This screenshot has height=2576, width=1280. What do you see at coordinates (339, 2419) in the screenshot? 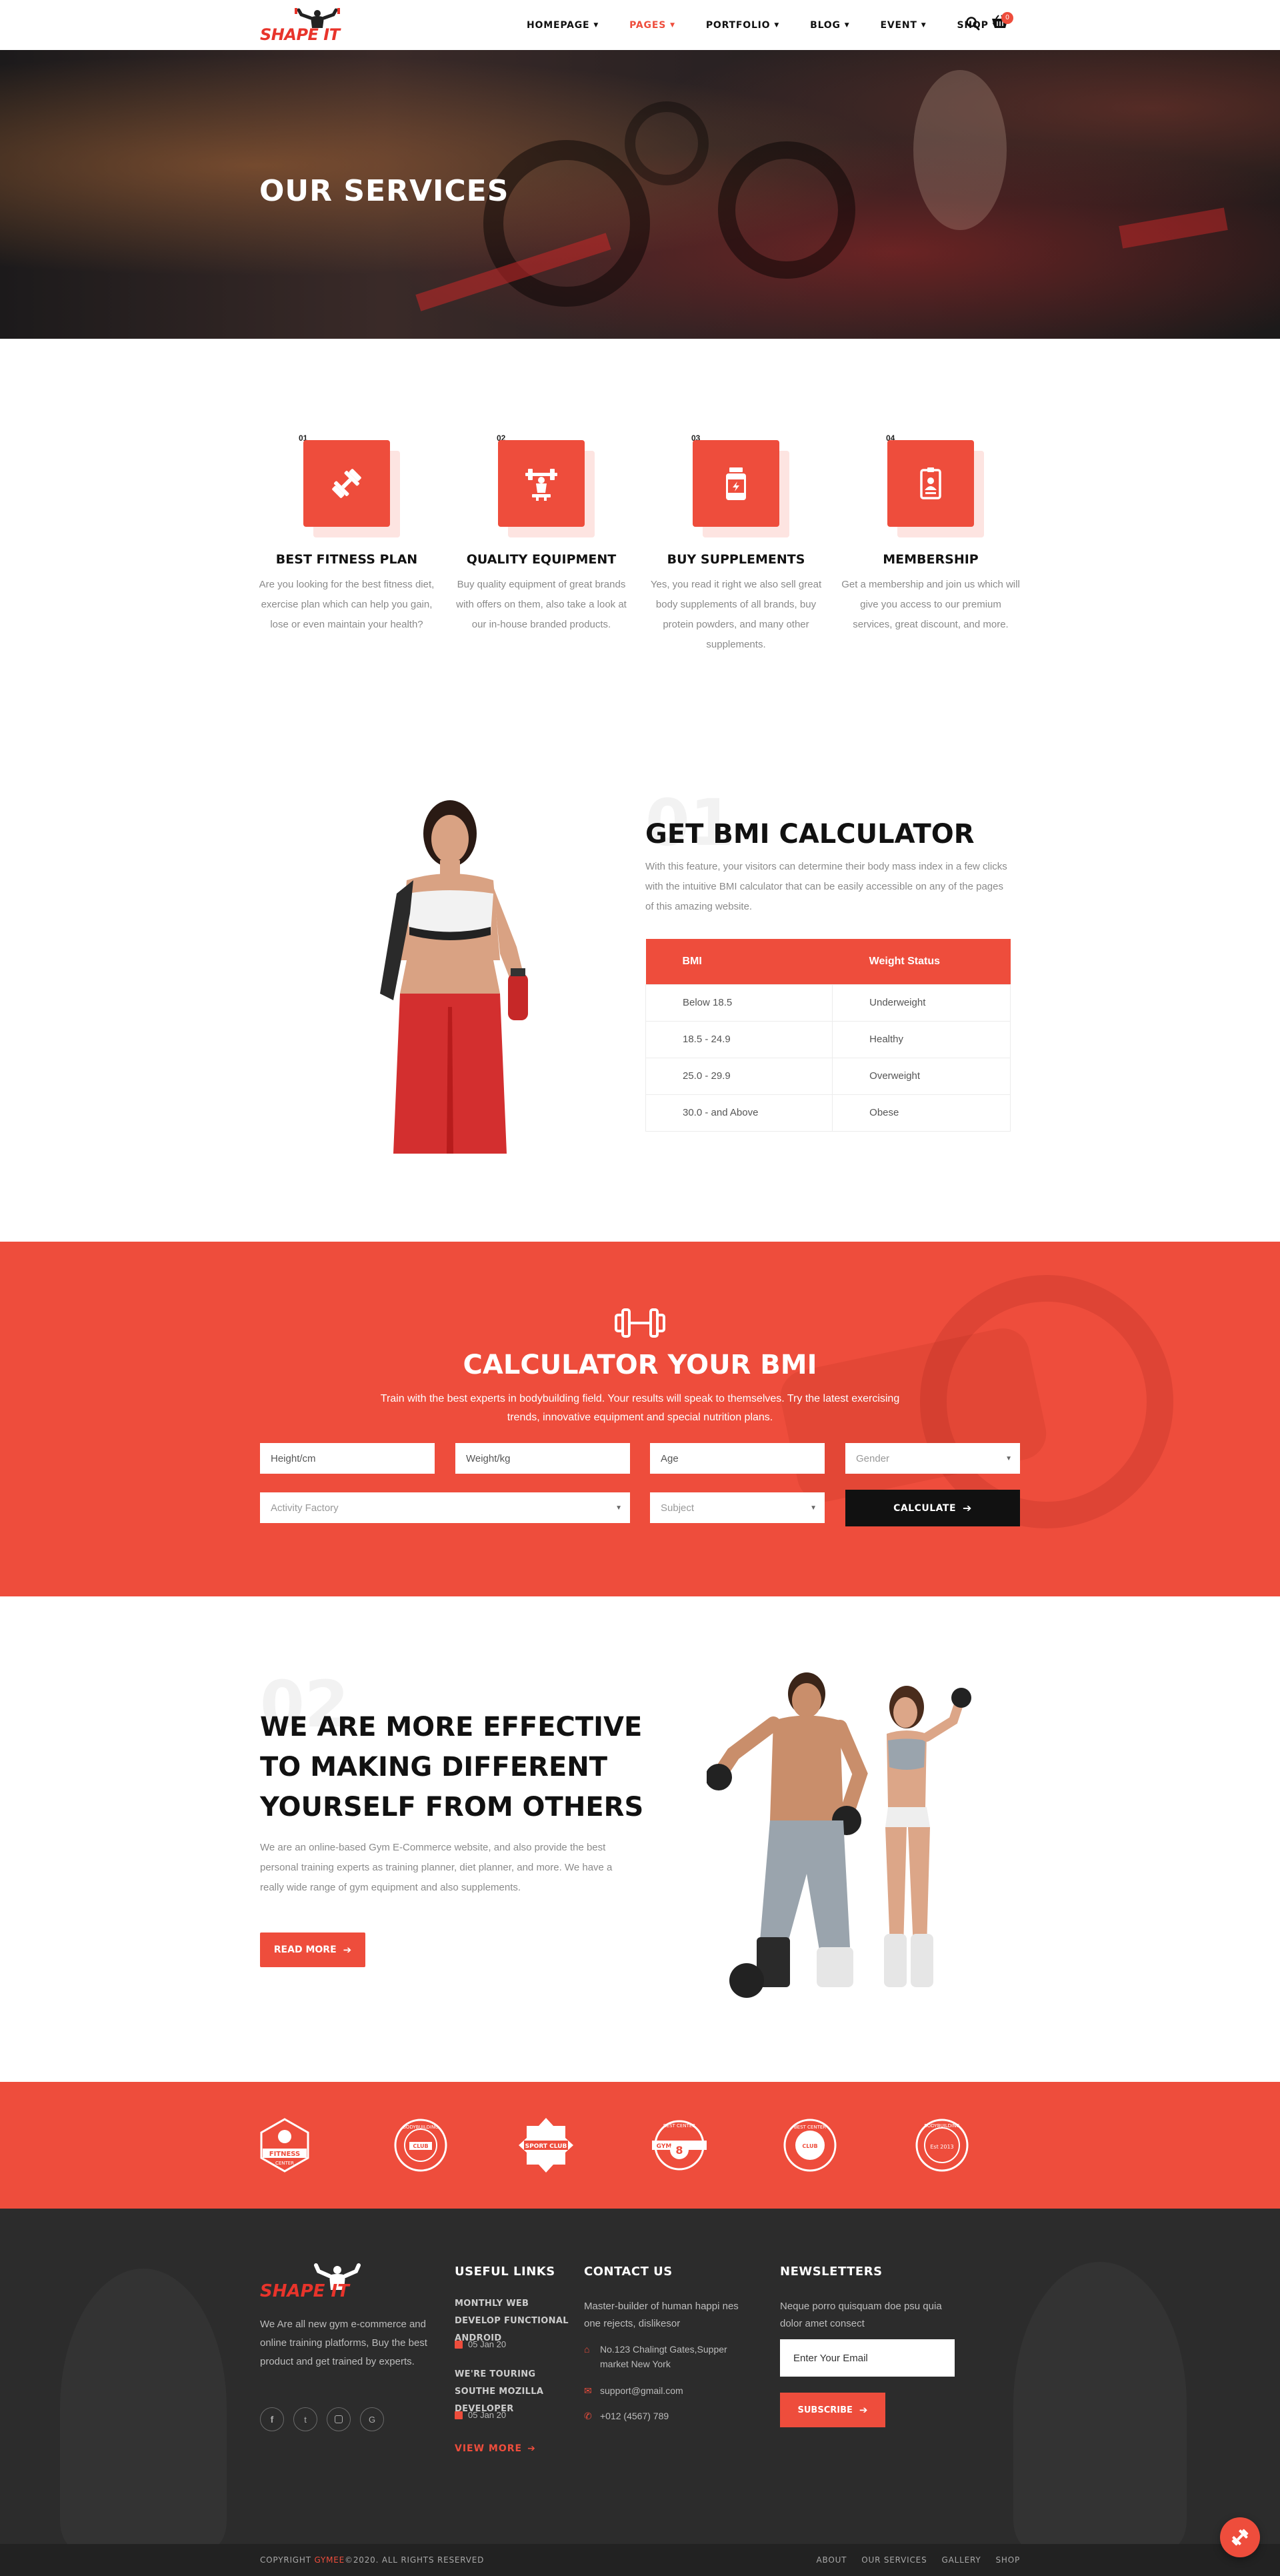
I see `instagram-icon` at bounding box center [339, 2419].